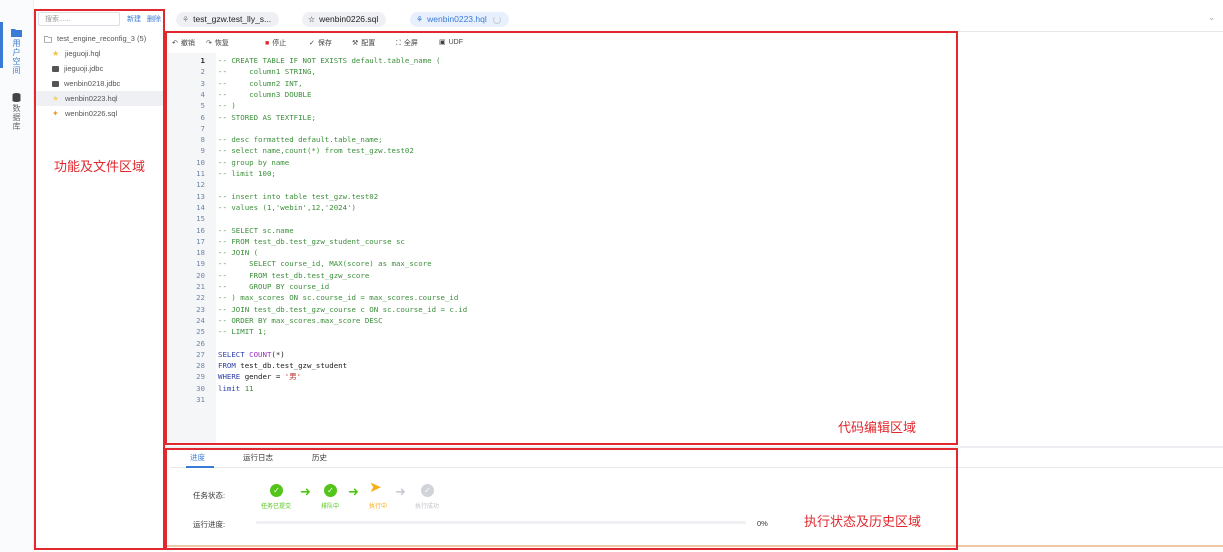 This screenshot has height=552, width=1223. What do you see at coordinates (17, 276) in the screenshot?
I see `left-icon-rail: 用户空间 数据库` at bounding box center [17, 276].